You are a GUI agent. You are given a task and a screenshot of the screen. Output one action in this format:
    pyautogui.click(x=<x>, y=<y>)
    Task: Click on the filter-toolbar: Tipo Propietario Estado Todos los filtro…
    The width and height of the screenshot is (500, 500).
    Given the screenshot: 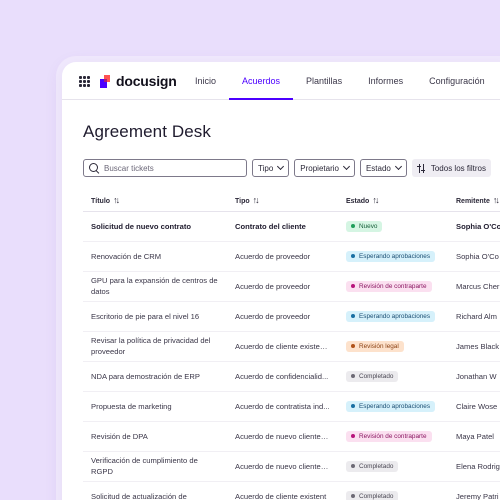 What is the action you would take?
    pyautogui.click(x=287, y=168)
    